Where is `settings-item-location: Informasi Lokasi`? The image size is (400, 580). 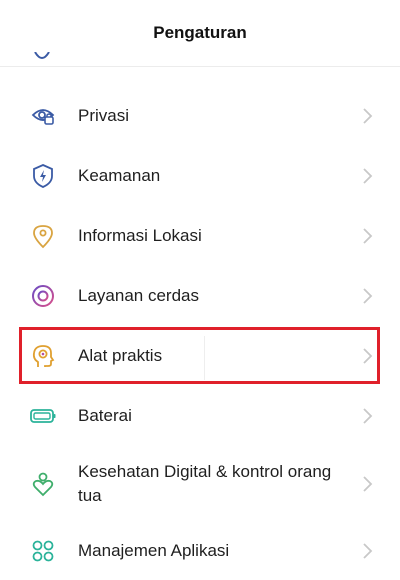 settings-item-location: Informasi Lokasi is located at coordinates (200, 236).